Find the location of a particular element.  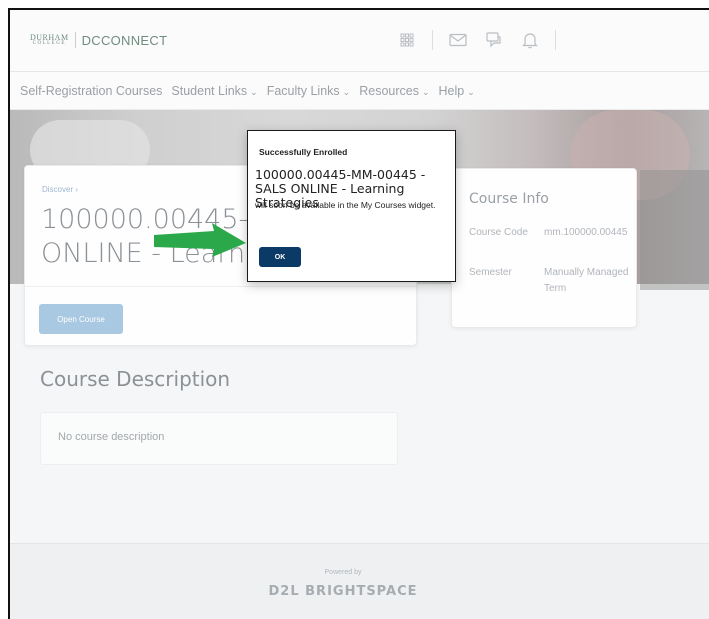

header-toolbar is located at coordinates (483, 40).